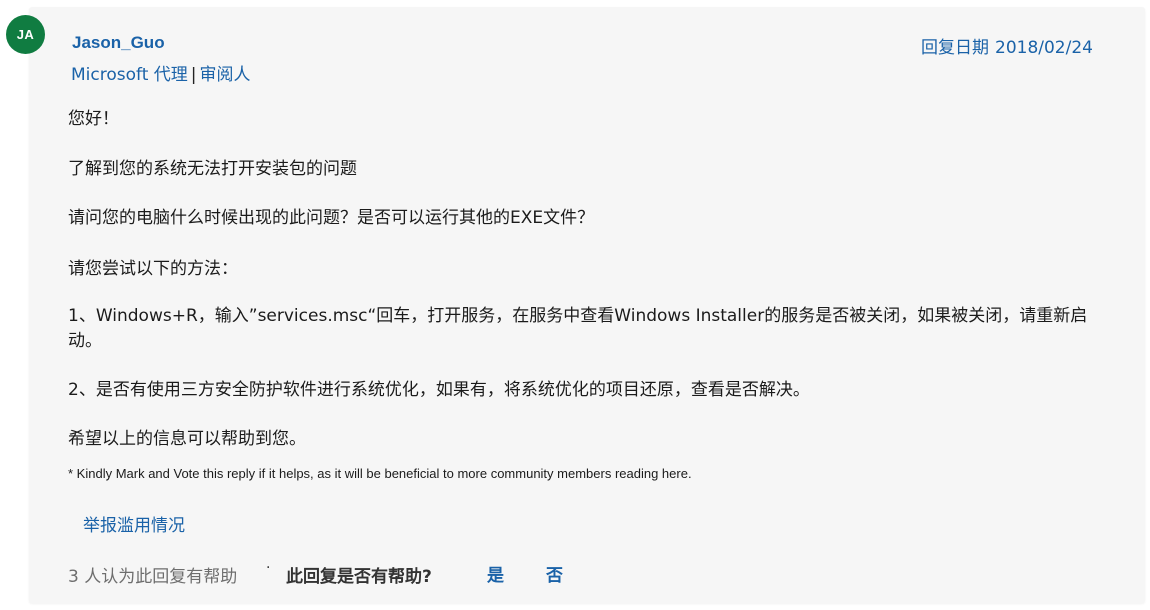 The height and width of the screenshot is (610, 1150). Describe the element at coordinates (331, 218) in the screenshot. I see `reply-line-2: 请问您的电脑什么时候出现的此问题？是否可以运行其他的EXE文件？` at that location.